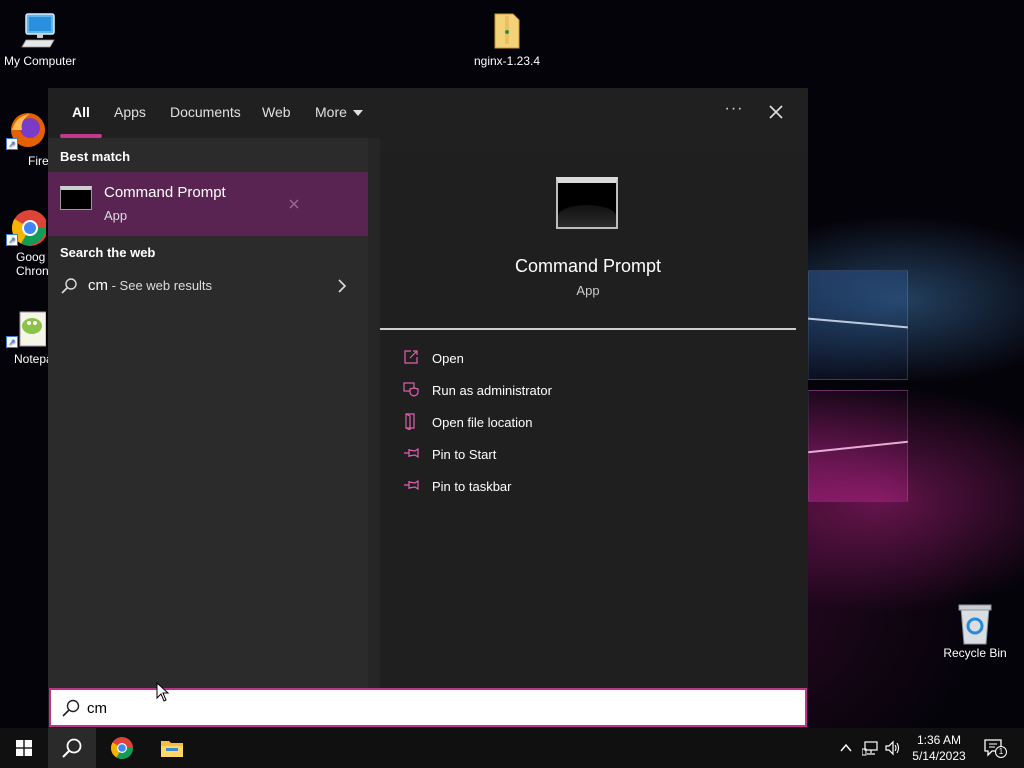 This screenshot has width=1024, height=768. I want to click on search-input, so click(437, 708).